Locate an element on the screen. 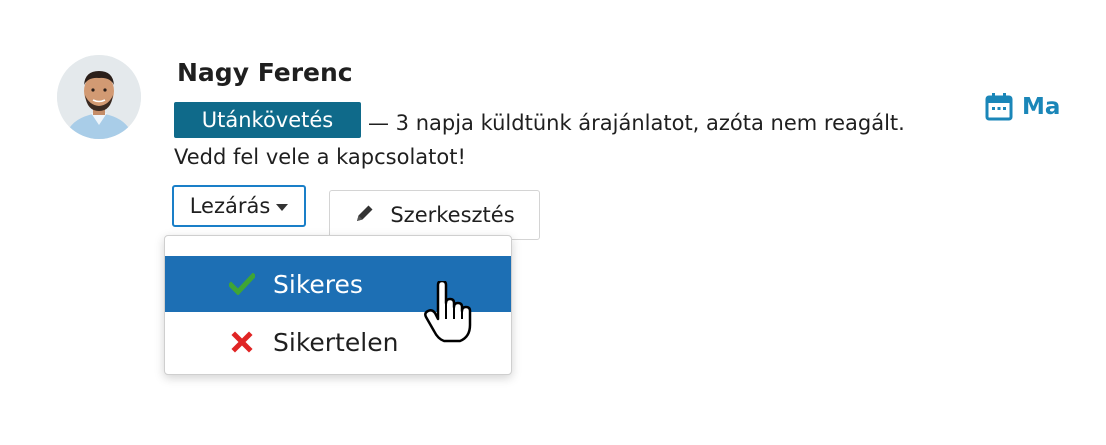  menu-item-label: Sikeres is located at coordinates (318, 284).